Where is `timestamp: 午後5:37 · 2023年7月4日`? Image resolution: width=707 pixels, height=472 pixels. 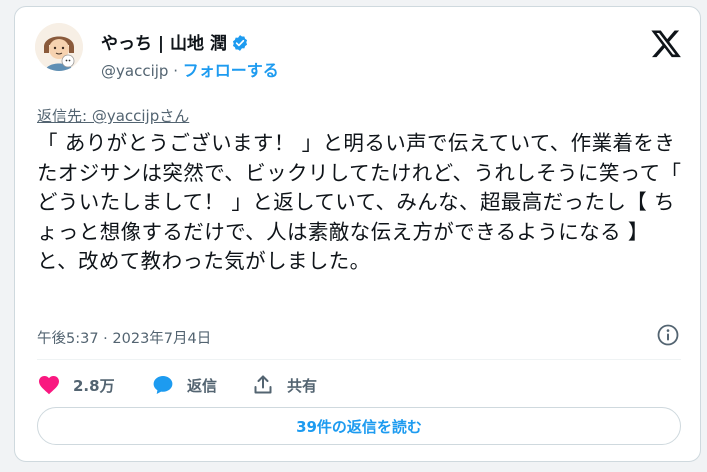 timestamp: 午後5:37 · 2023年7月4日 is located at coordinates (124, 337).